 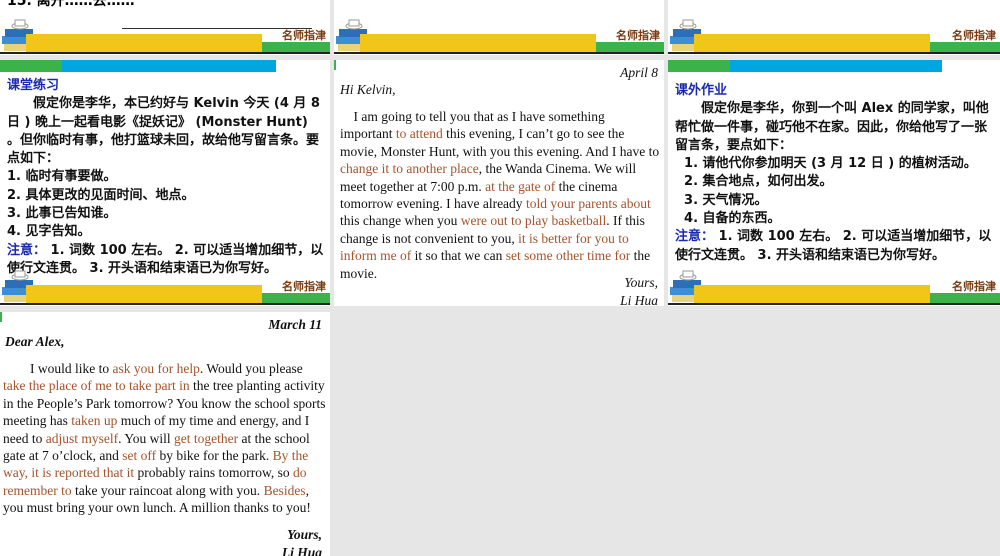 I want to click on body-text: . You will, so click(x=146, y=438).